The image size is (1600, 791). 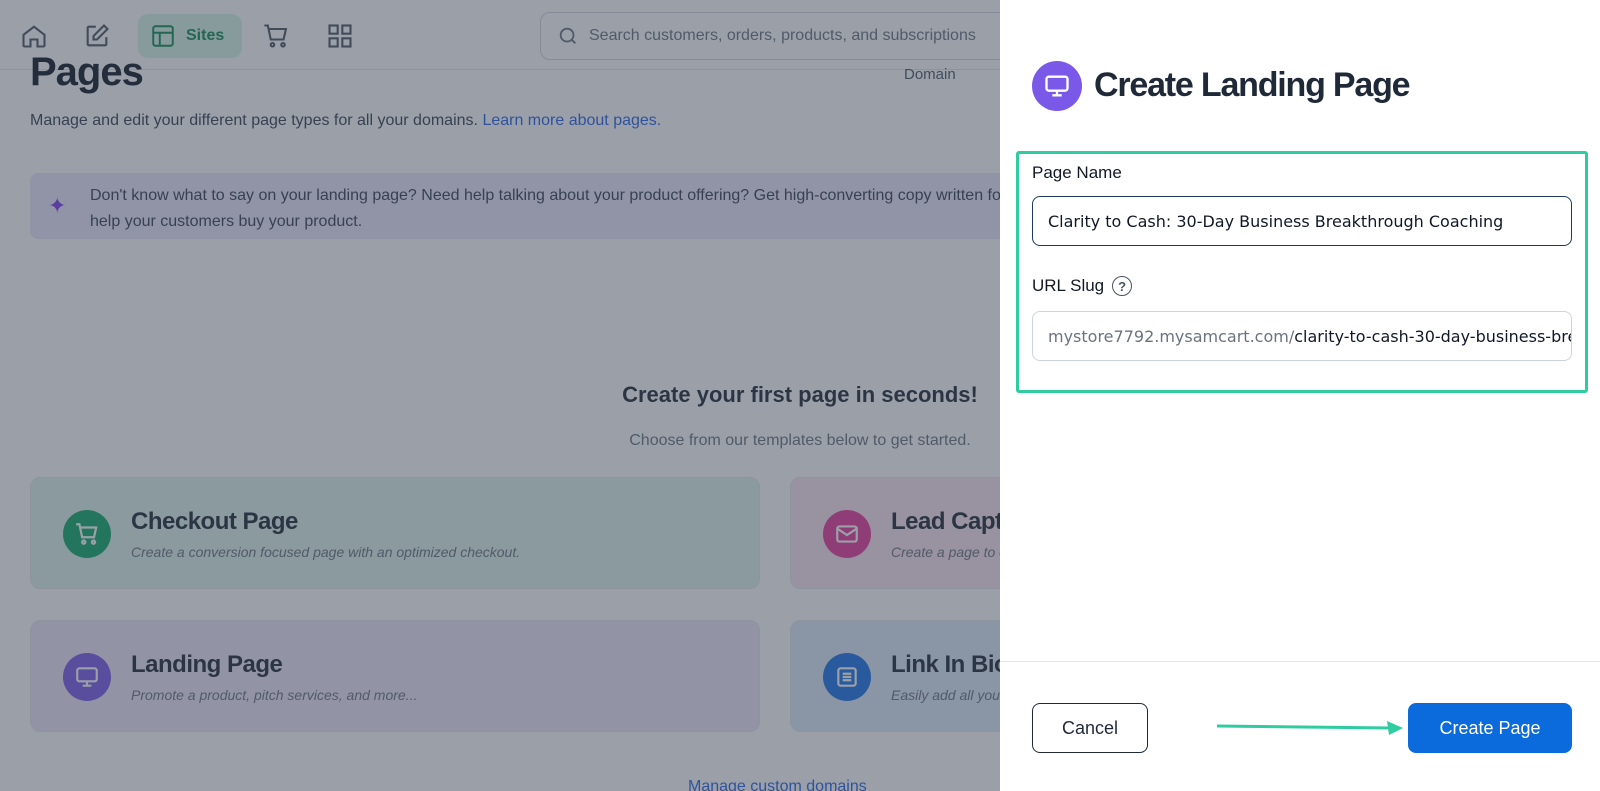 What do you see at coordinates (1171, 336) in the screenshot?
I see `url-slug-prefix: mystore7792.mysamcart.com/` at bounding box center [1171, 336].